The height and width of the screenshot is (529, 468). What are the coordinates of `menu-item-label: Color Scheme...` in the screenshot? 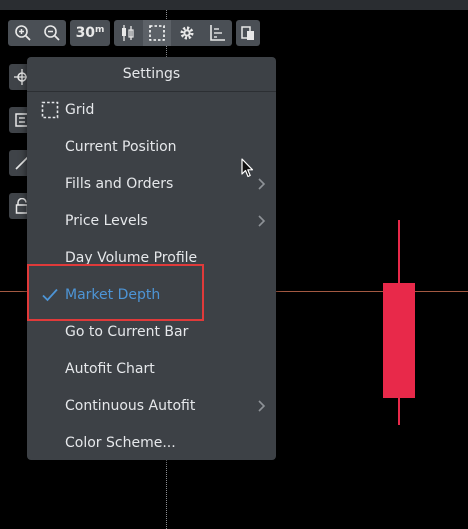 It's located at (120, 442).